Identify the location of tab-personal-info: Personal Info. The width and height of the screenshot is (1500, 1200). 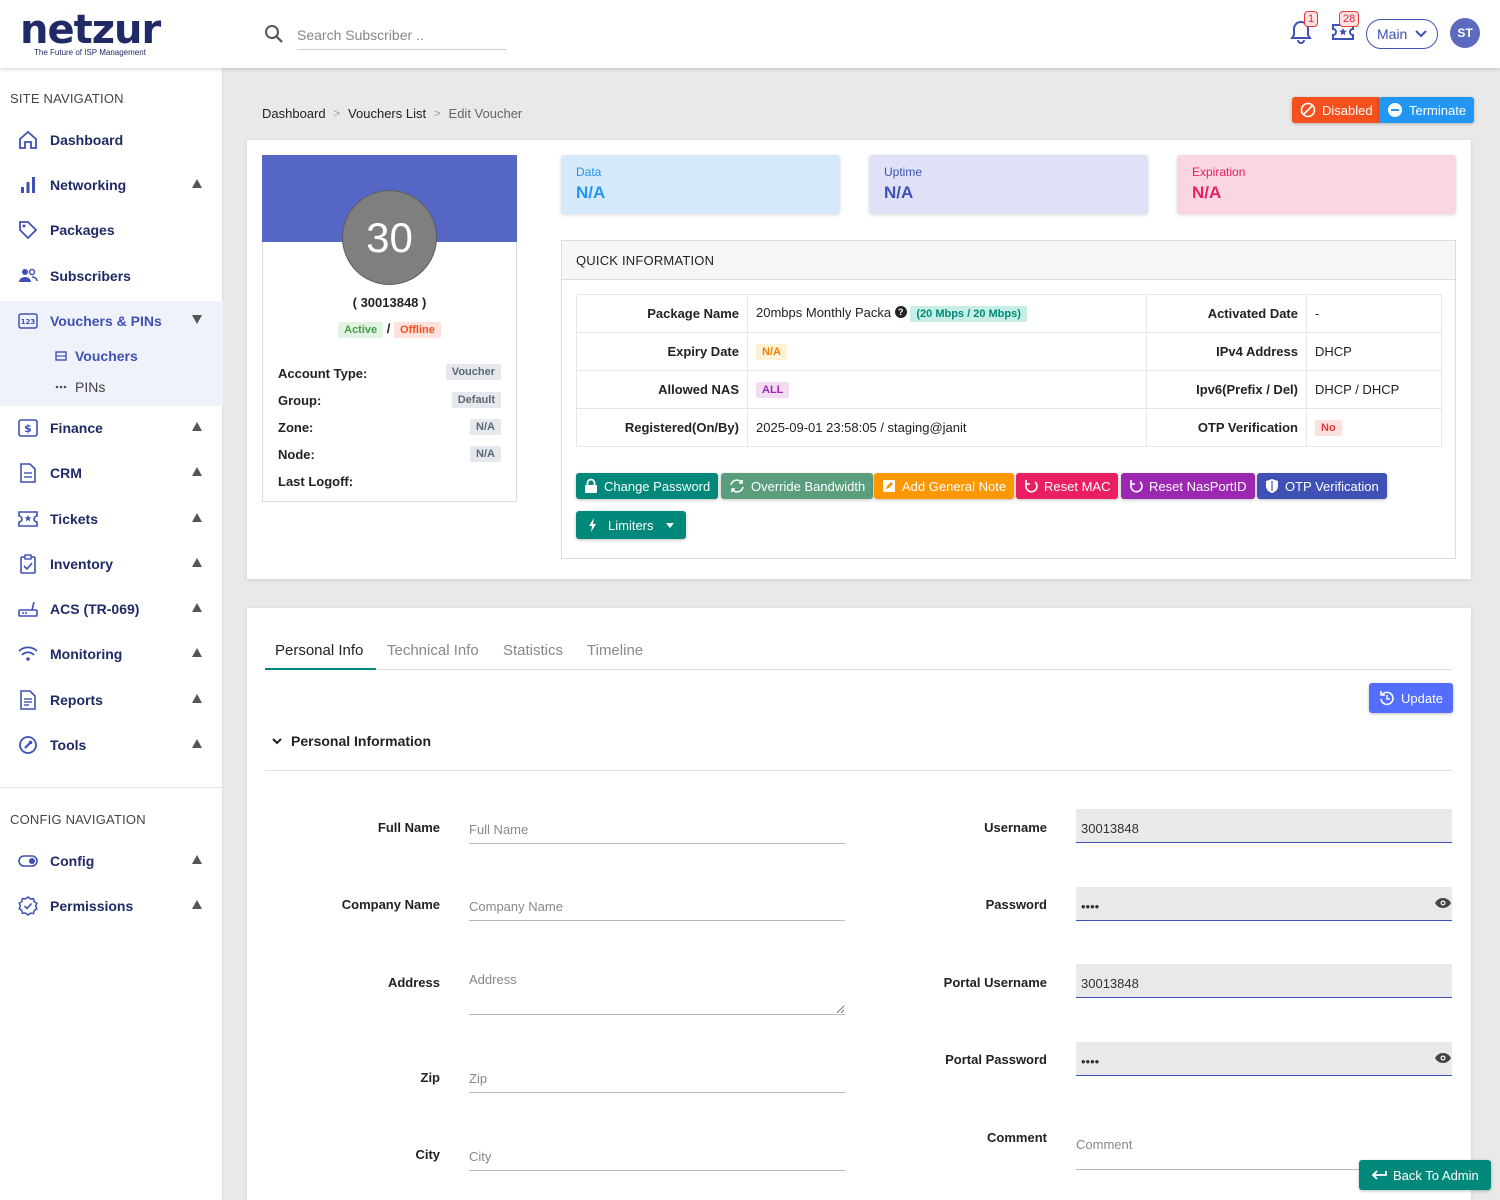
(319, 650).